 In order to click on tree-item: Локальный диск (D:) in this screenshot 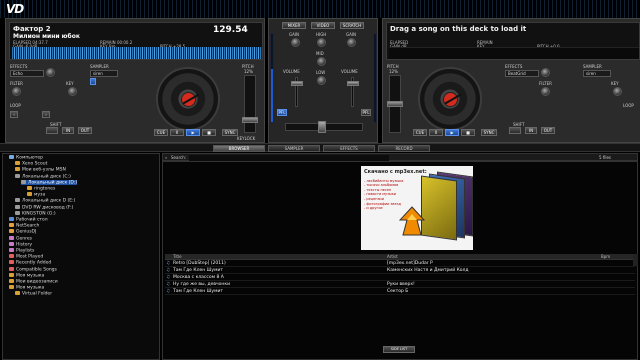, I will do `click(49, 182)`.